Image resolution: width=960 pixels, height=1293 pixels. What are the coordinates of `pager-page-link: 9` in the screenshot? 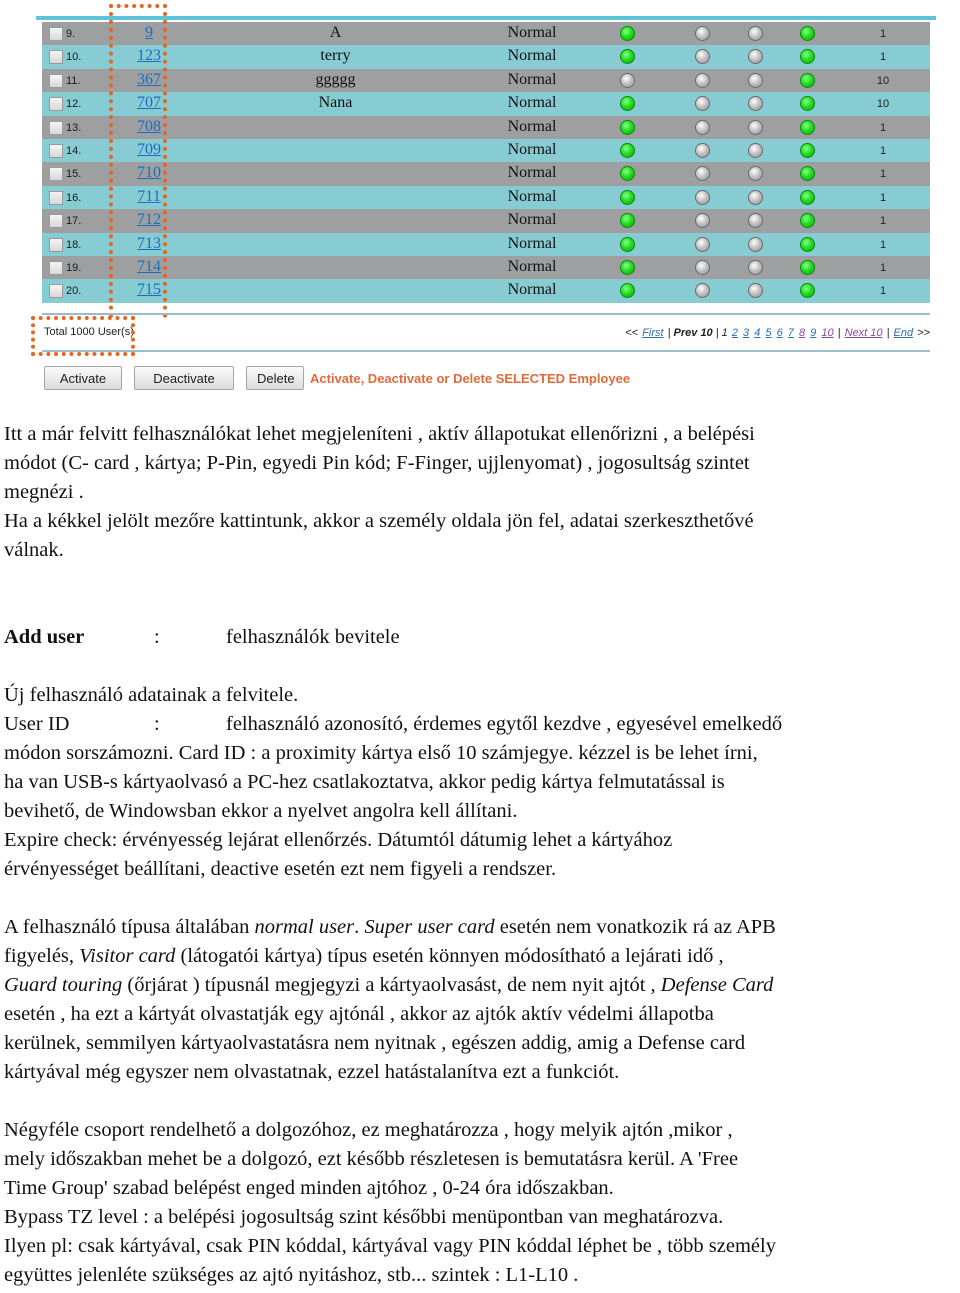 It's located at (813, 333).